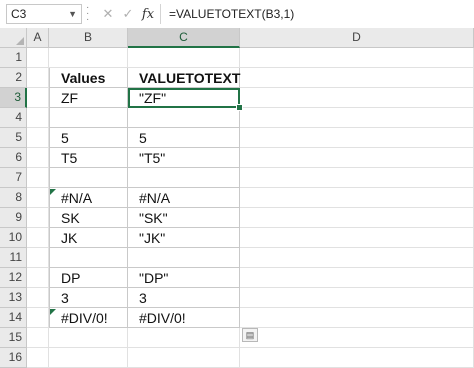 This screenshot has height=368, width=474. What do you see at coordinates (13, 198) in the screenshot?
I see `row-header: 8` at bounding box center [13, 198].